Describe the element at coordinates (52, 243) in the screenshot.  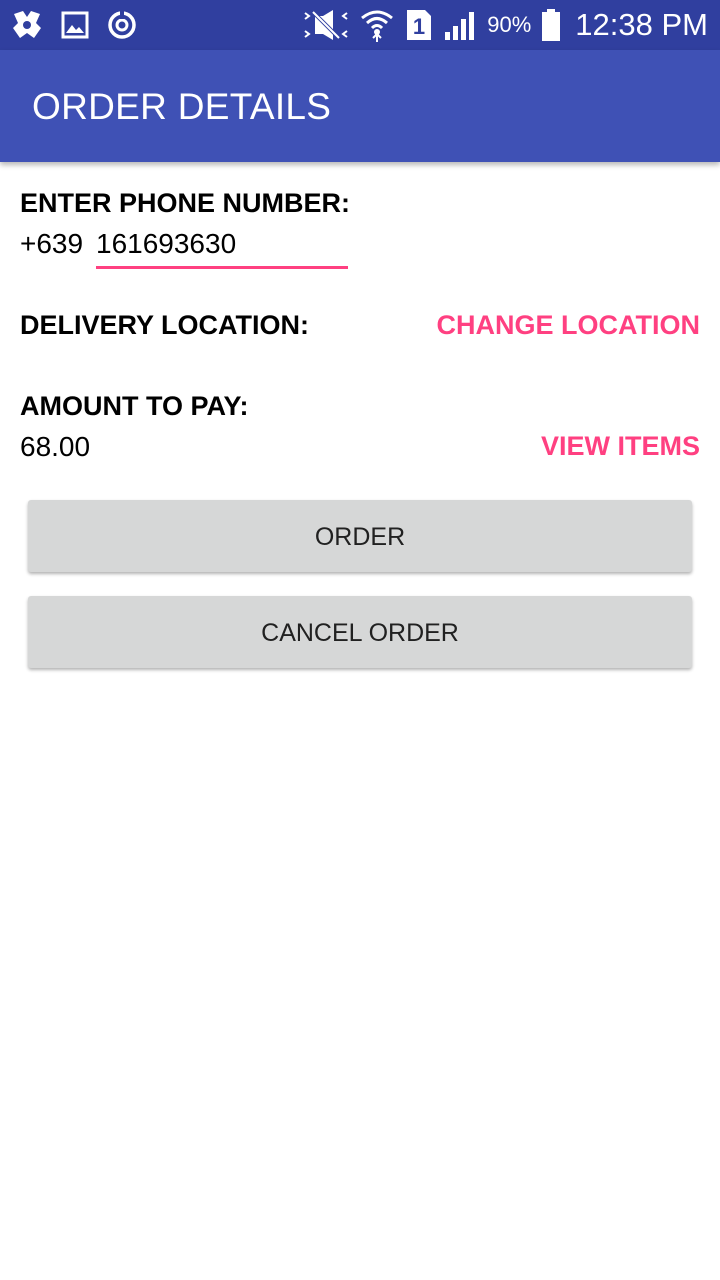
I see `phone-prefix: +639` at that location.